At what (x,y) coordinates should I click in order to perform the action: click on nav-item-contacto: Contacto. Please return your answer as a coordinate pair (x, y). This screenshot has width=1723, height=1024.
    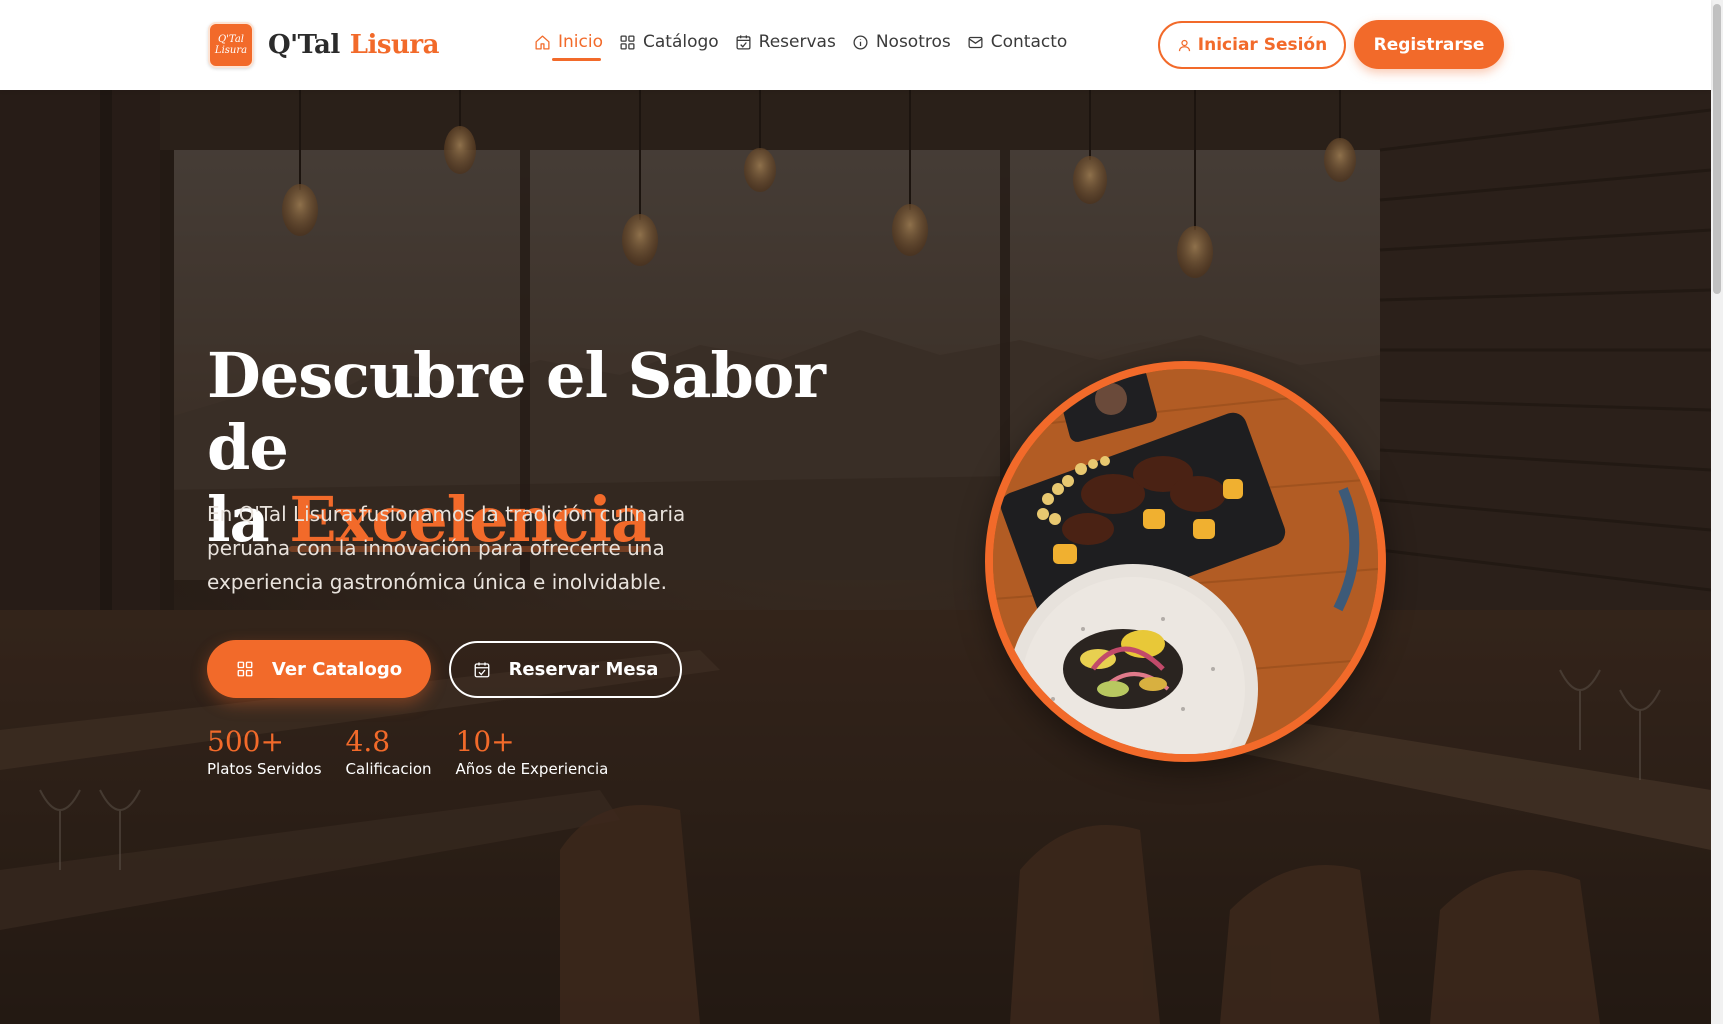
    Looking at the image, I should click on (1017, 42).